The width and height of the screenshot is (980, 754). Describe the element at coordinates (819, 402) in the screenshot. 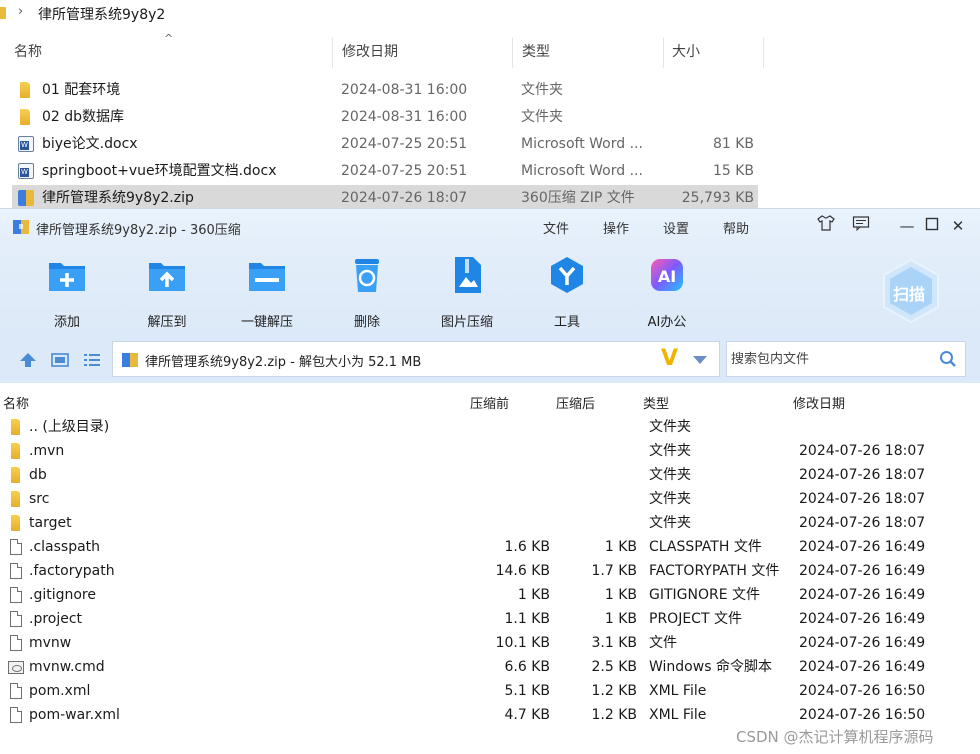

I see `col-modified: 修改日期` at that location.